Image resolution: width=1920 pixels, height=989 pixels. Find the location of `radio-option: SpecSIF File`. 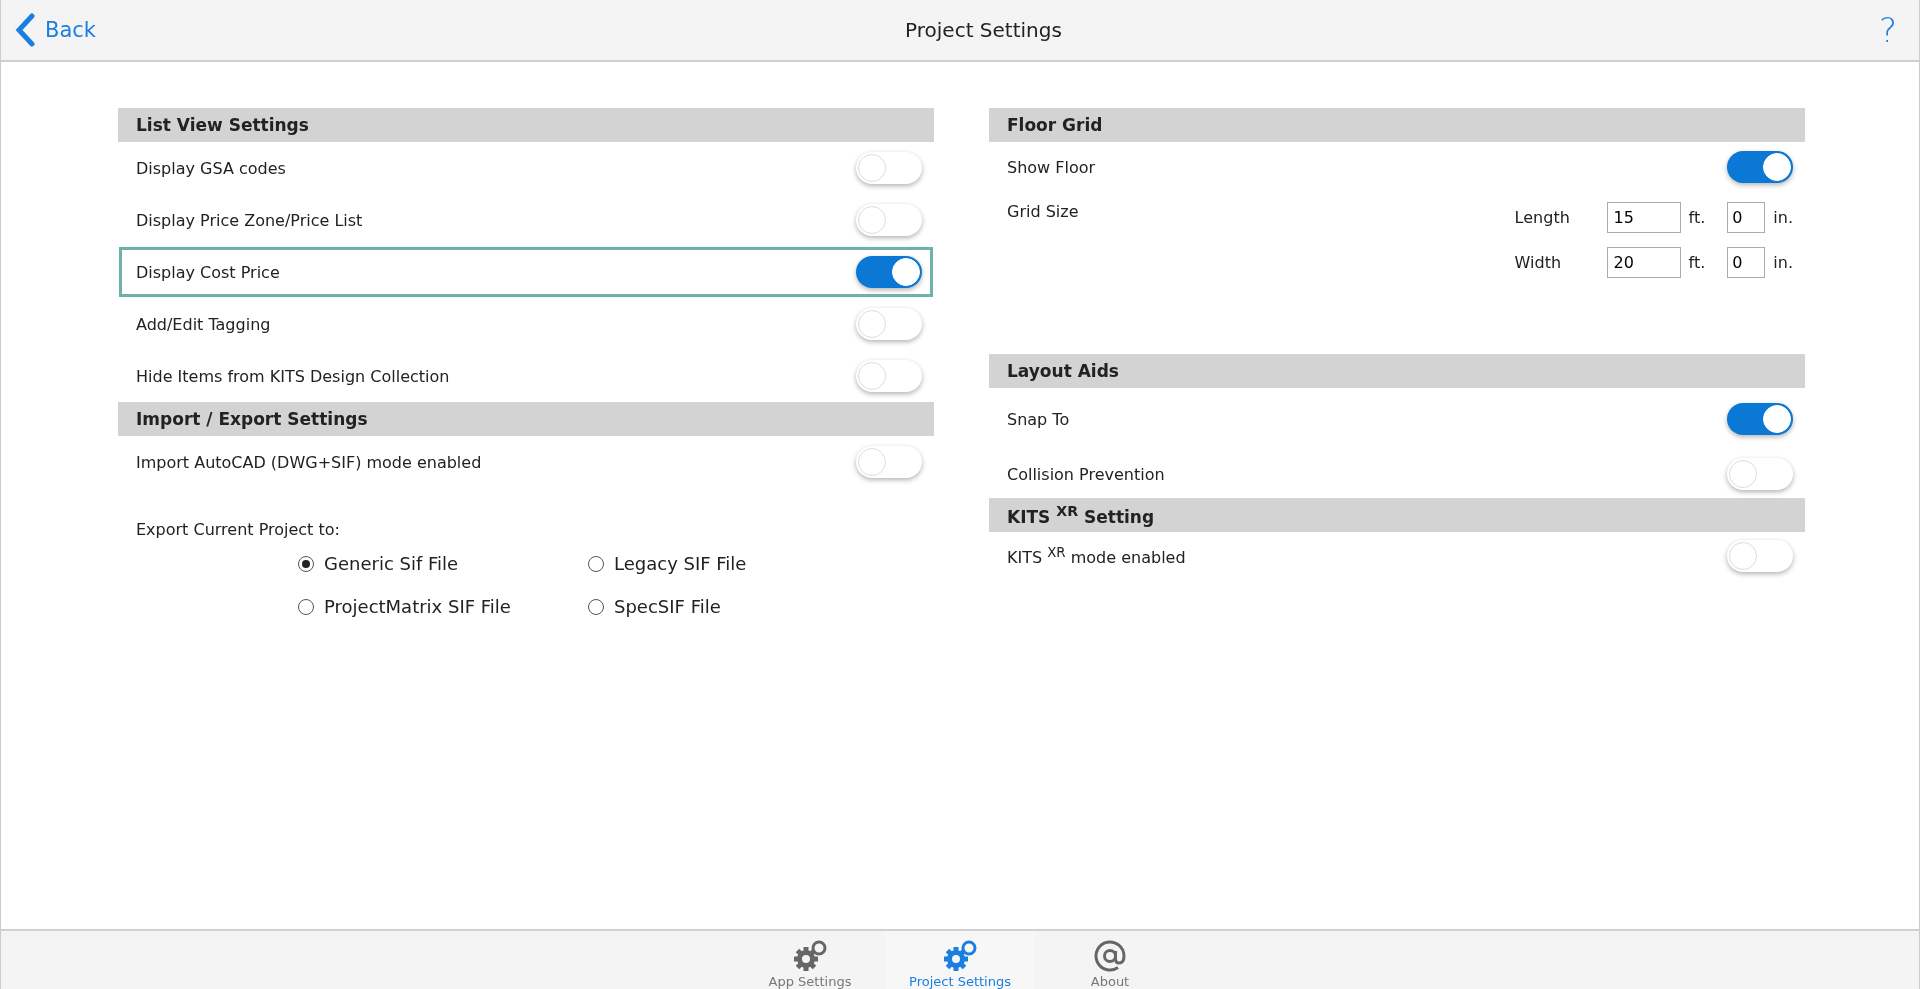

radio-option: SpecSIF File is located at coordinates (688, 606).